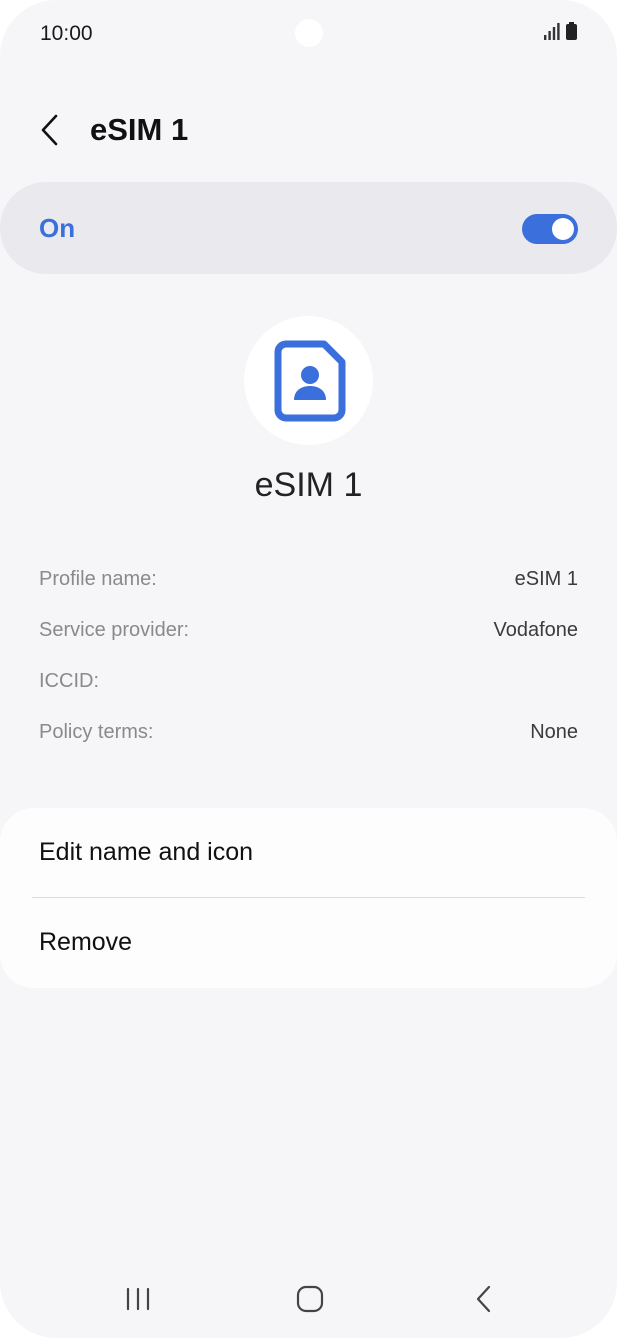 The height and width of the screenshot is (1338, 617). I want to click on battery-icon, so click(571, 31).